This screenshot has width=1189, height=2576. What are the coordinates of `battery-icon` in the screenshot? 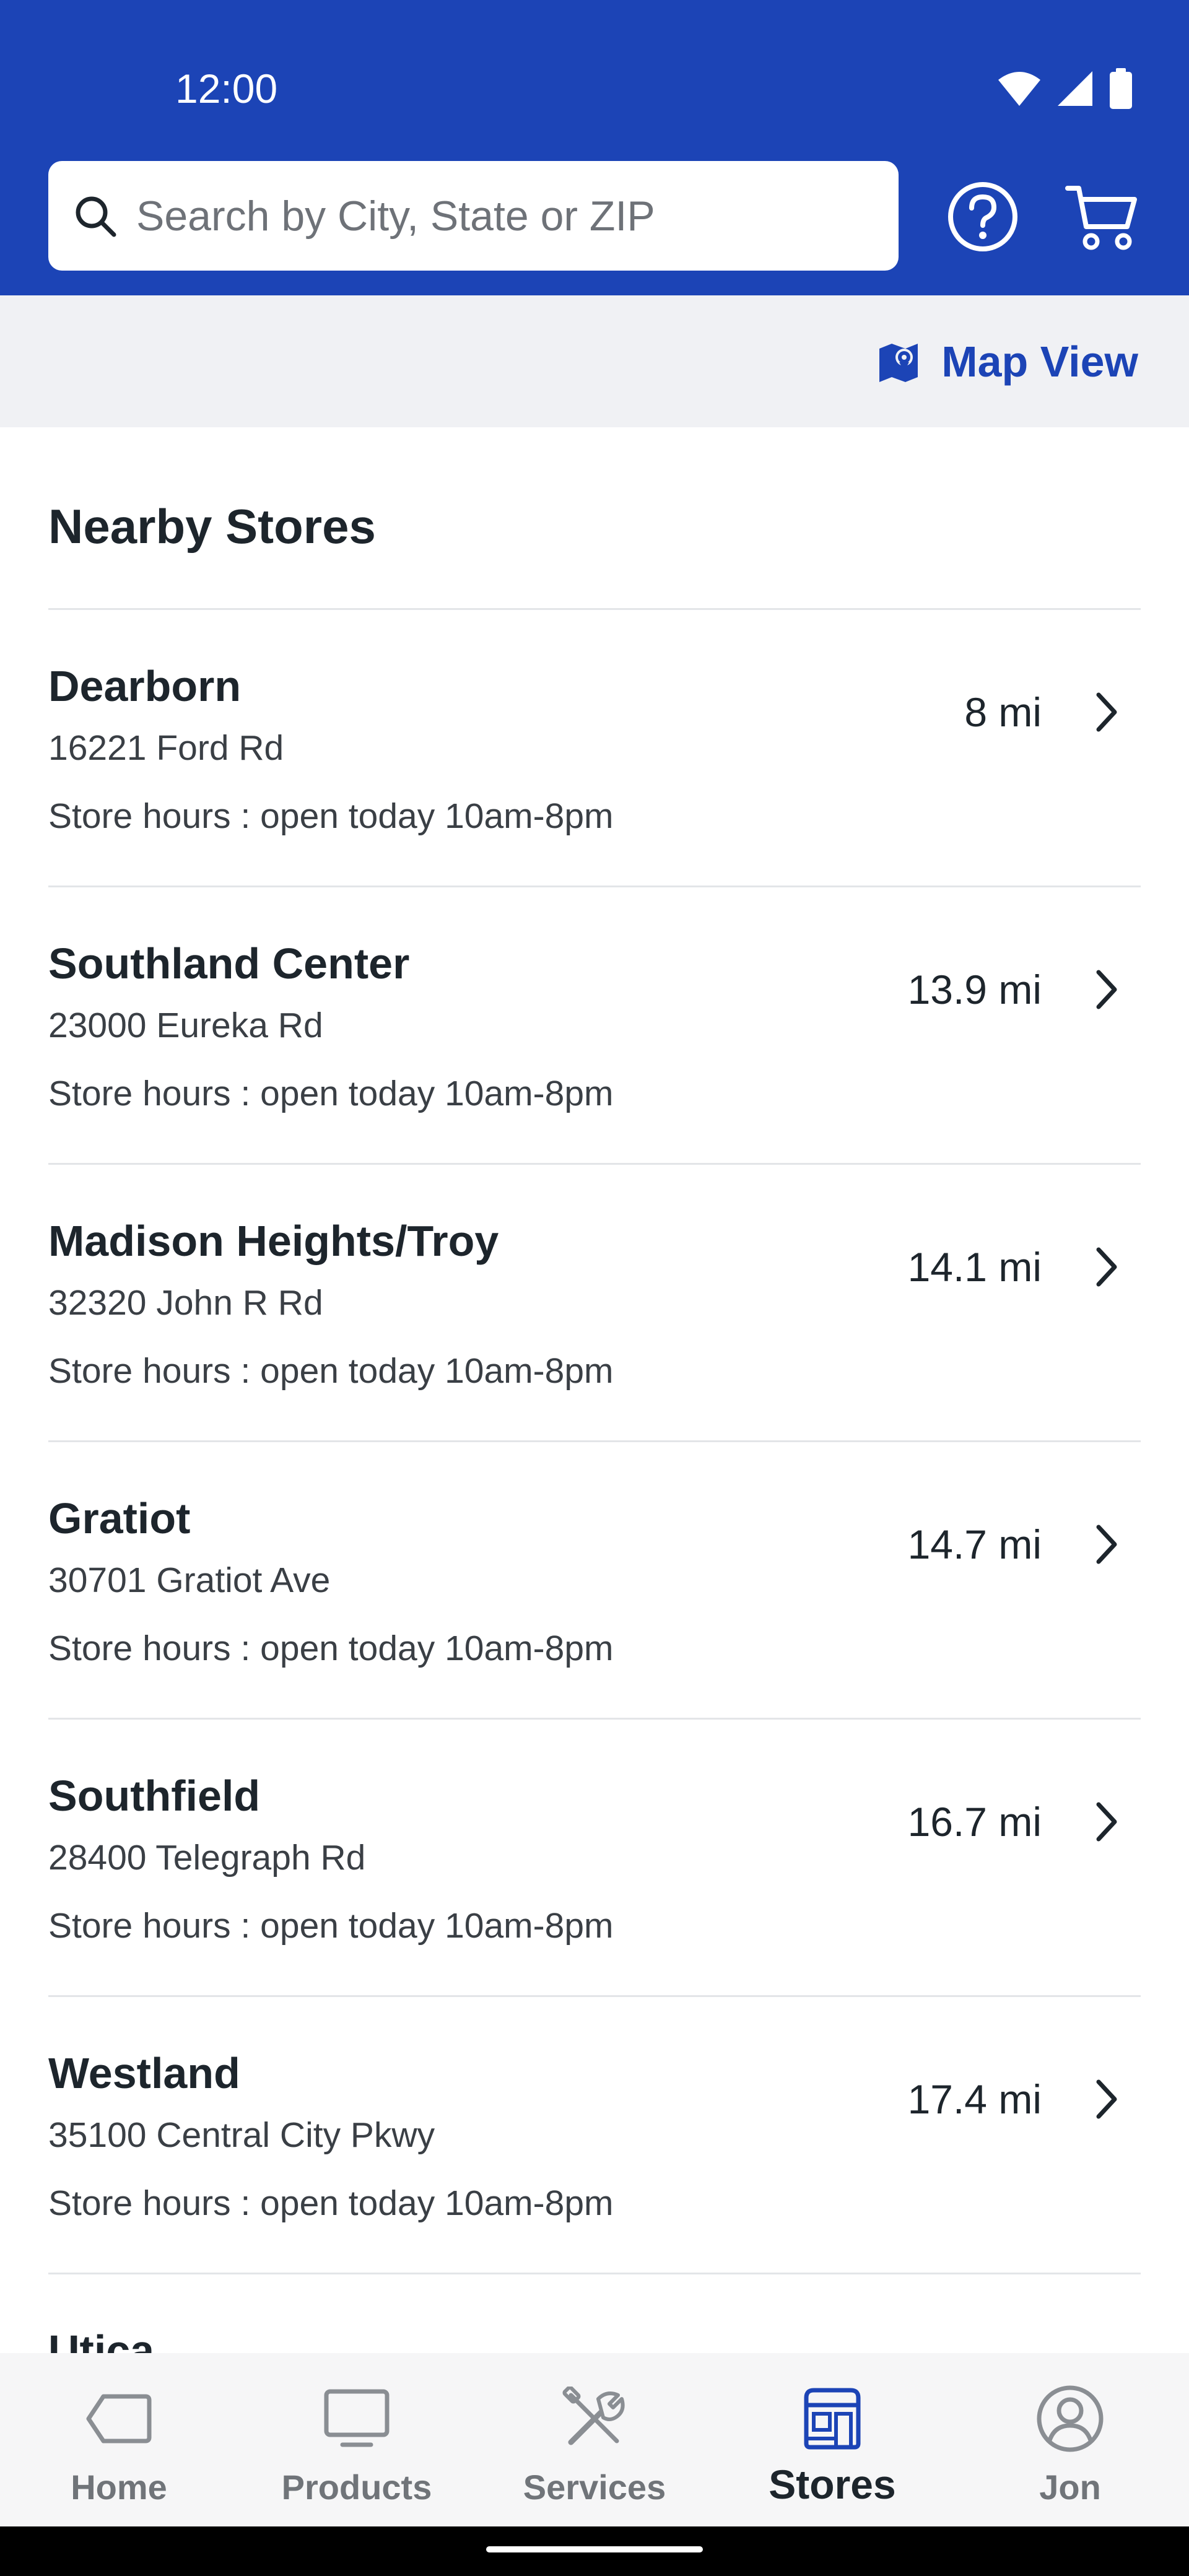 It's located at (1121, 88).